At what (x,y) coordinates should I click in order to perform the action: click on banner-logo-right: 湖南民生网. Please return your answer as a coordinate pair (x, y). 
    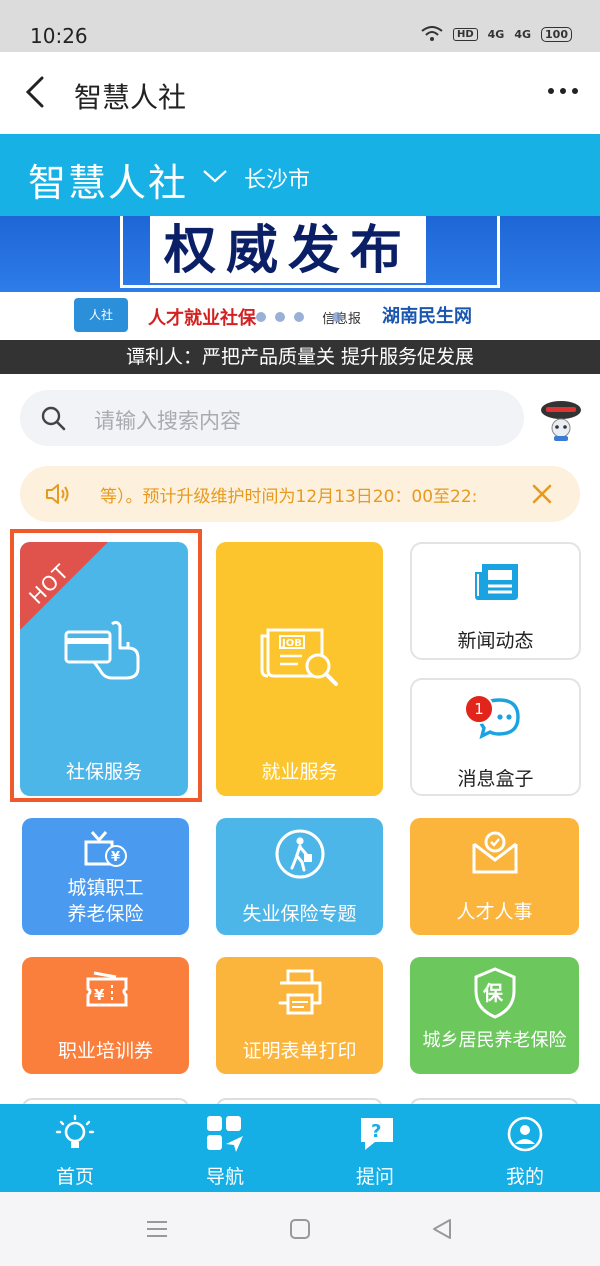
    Looking at the image, I should click on (427, 316).